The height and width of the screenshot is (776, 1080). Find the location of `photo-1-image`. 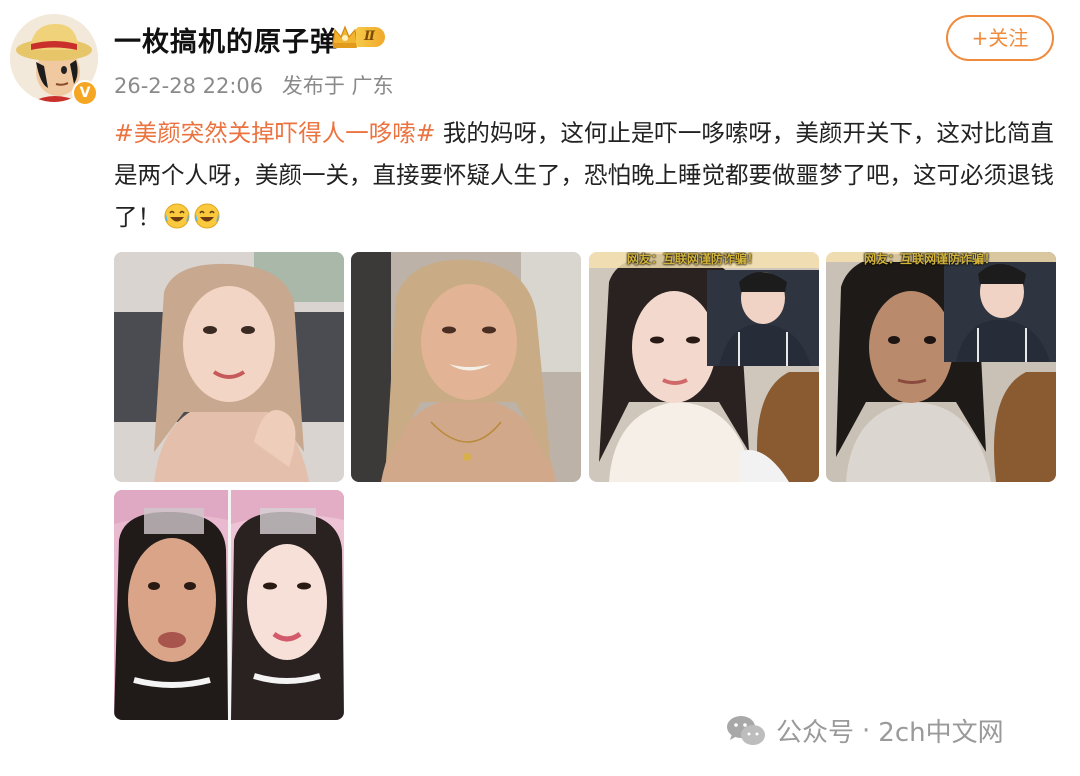

photo-1-image is located at coordinates (229, 367).